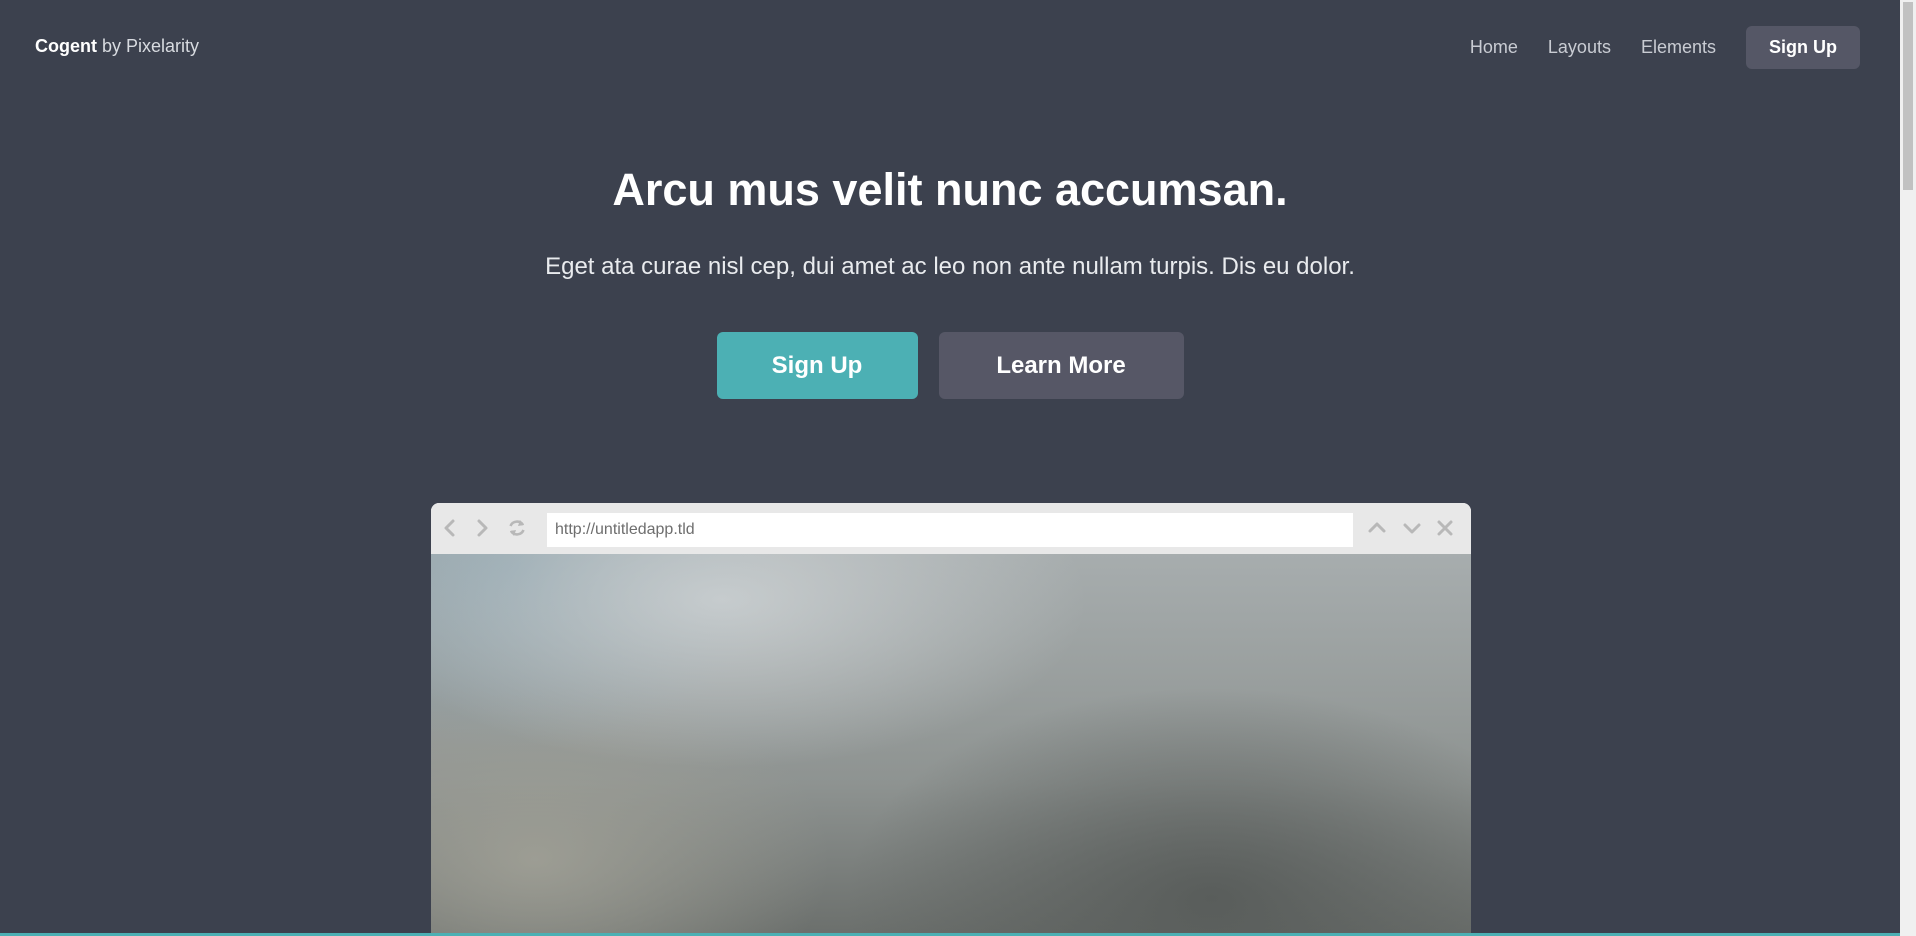 The width and height of the screenshot is (1916, 936). Describe the element at coordinates (482, 528) in the screenshot. I see `forward-icon` at that location.